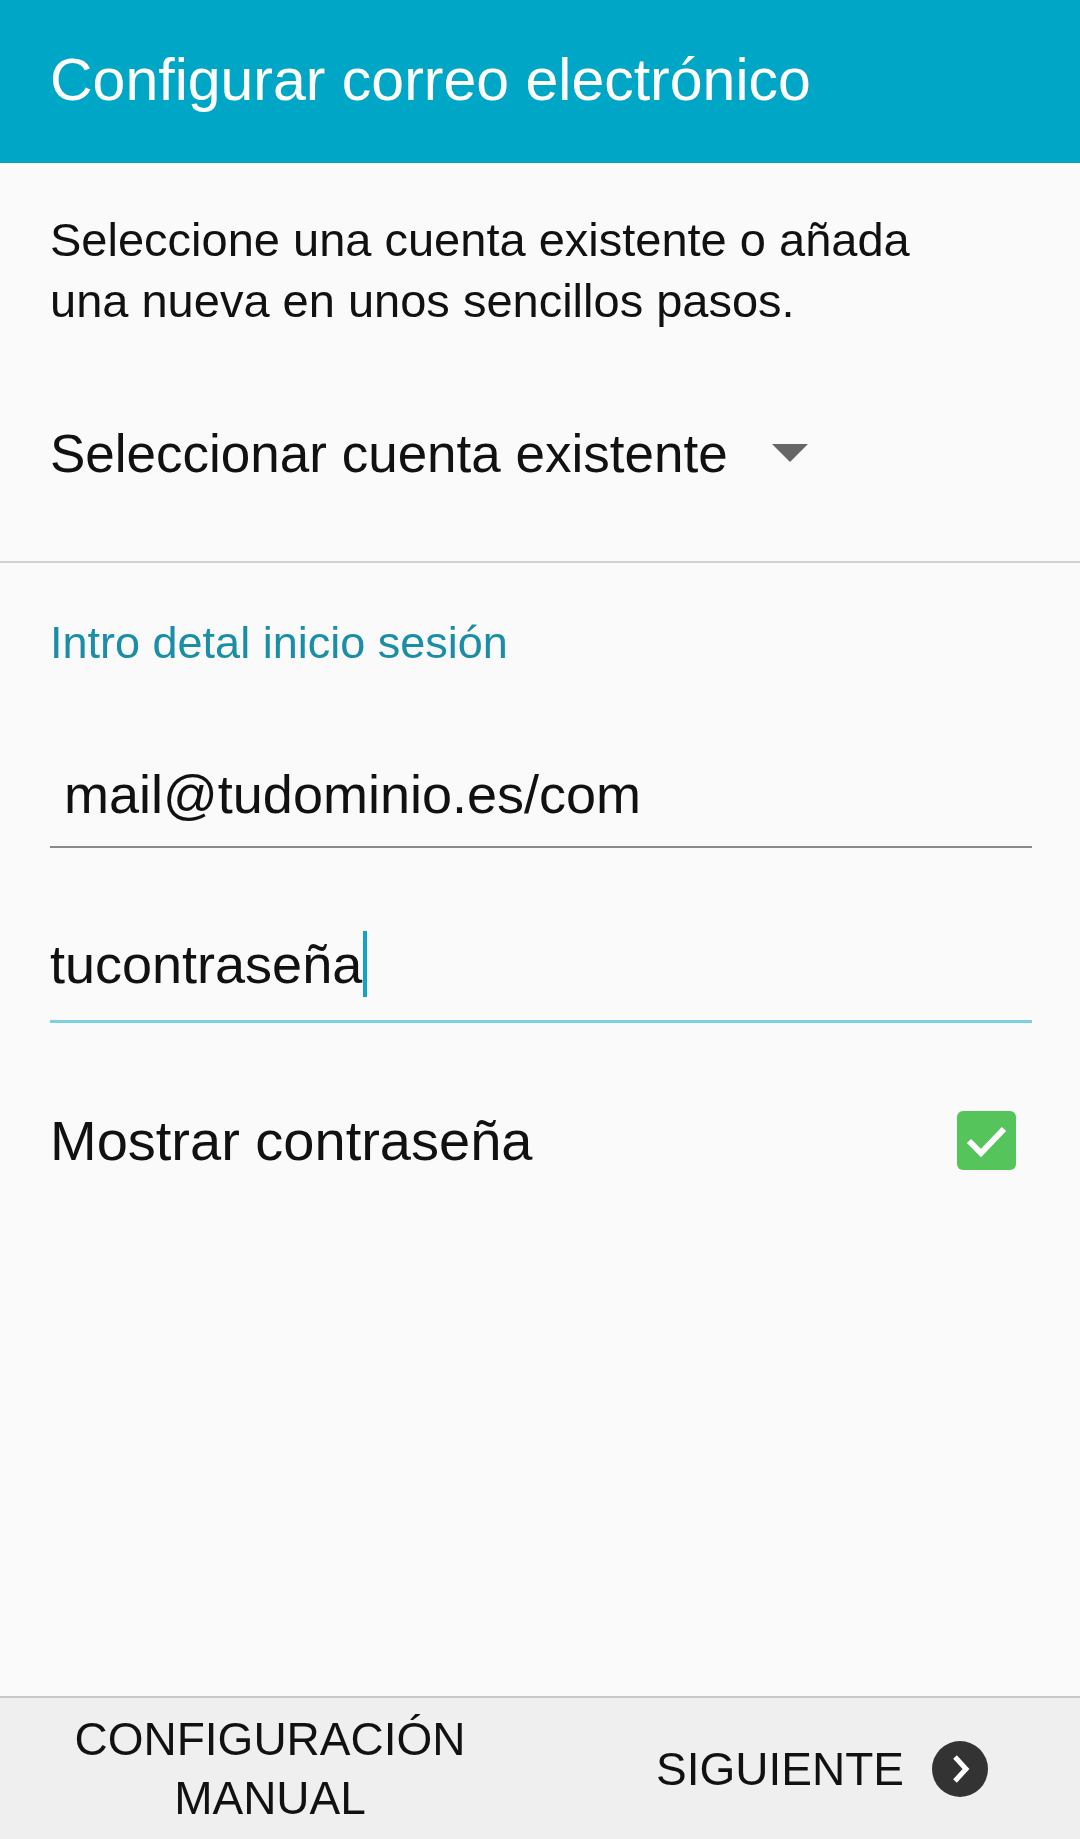 The width and height of the screenshot is (1080, 1839). What do you see at coordinates (480, 270) in the screenshot?
I see `intro-text: Seleccione una cuenta existente o añada una nueva en unos sencillos pasos.` at bounding box center [480, 270].